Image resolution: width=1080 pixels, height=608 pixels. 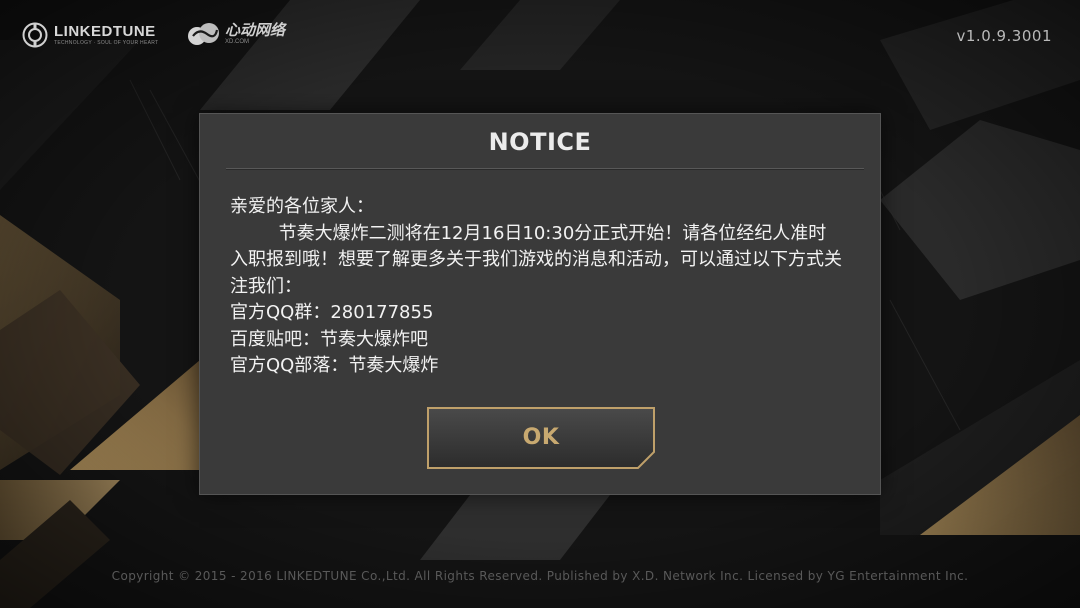 What do you see at coordinates (329, 339) in the screenshot?
I see `message-baidu-tieba: 百度贴吧：节奏大爆炸吧` at bounding box center [329, 339].